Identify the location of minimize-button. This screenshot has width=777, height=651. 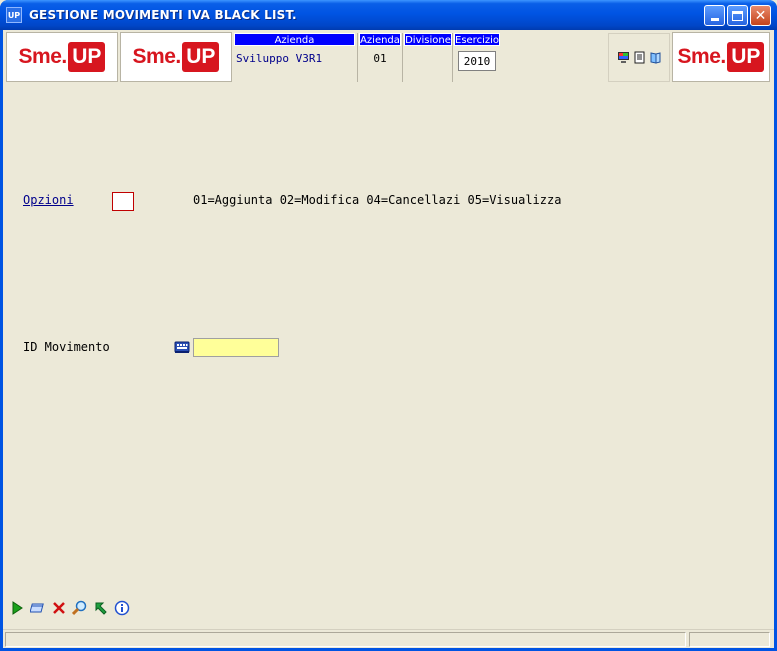
(714, 15).